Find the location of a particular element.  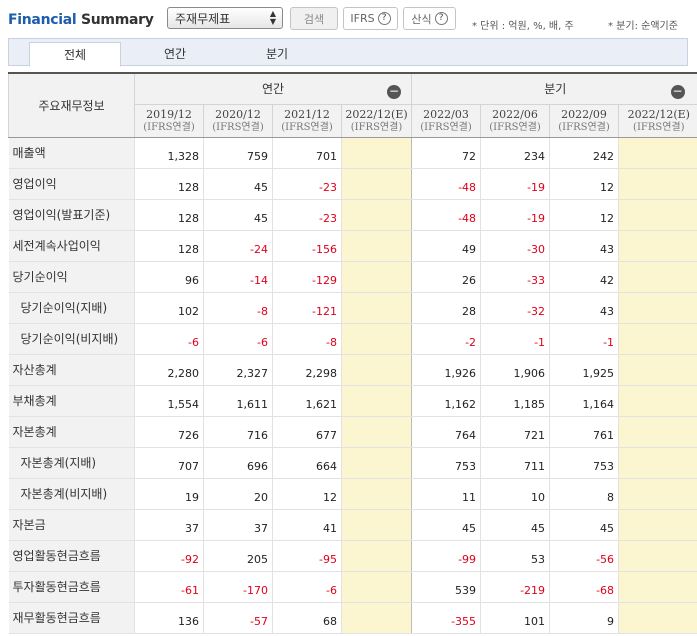

table-cell: -99 is located at coordinates (446, 556).